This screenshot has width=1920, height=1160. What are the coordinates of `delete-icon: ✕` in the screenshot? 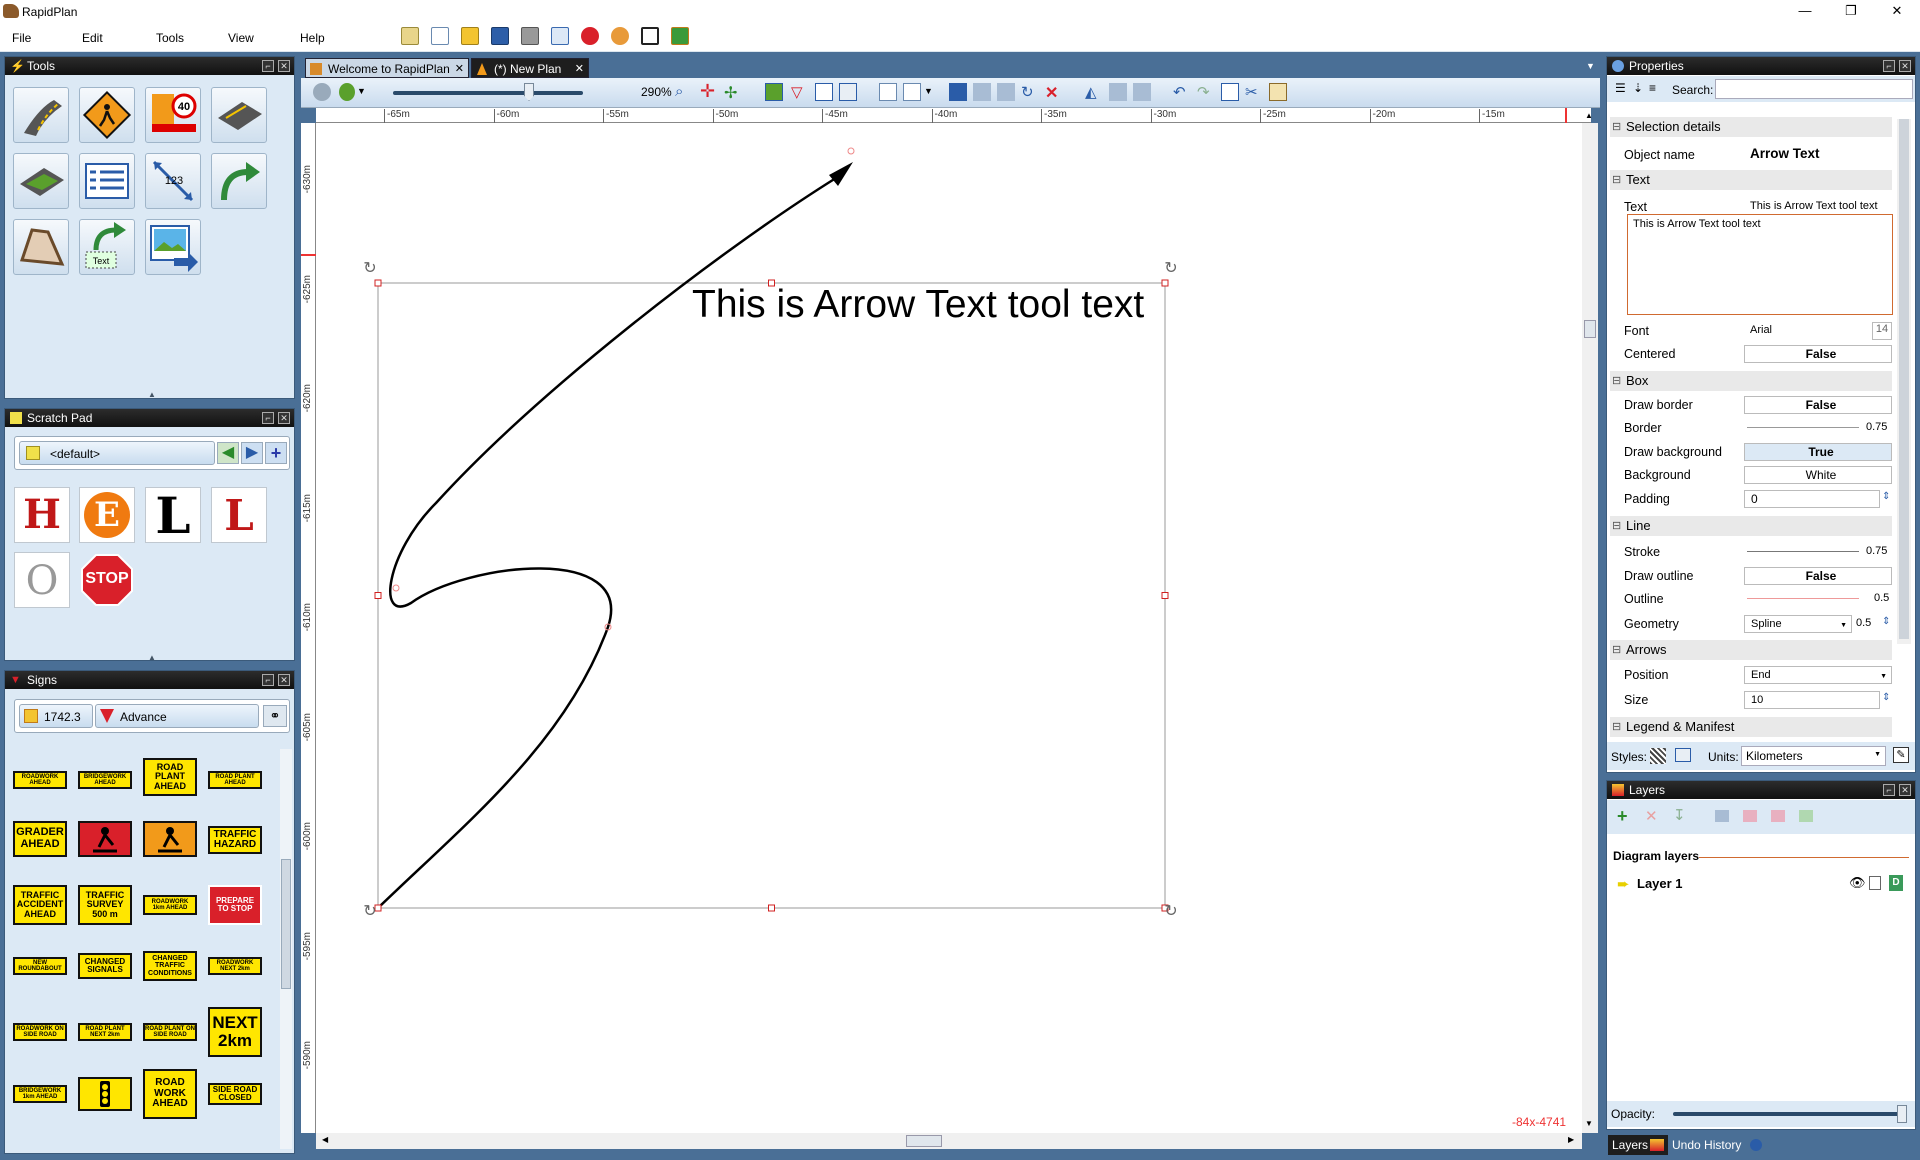 It's located at (1054, 92).